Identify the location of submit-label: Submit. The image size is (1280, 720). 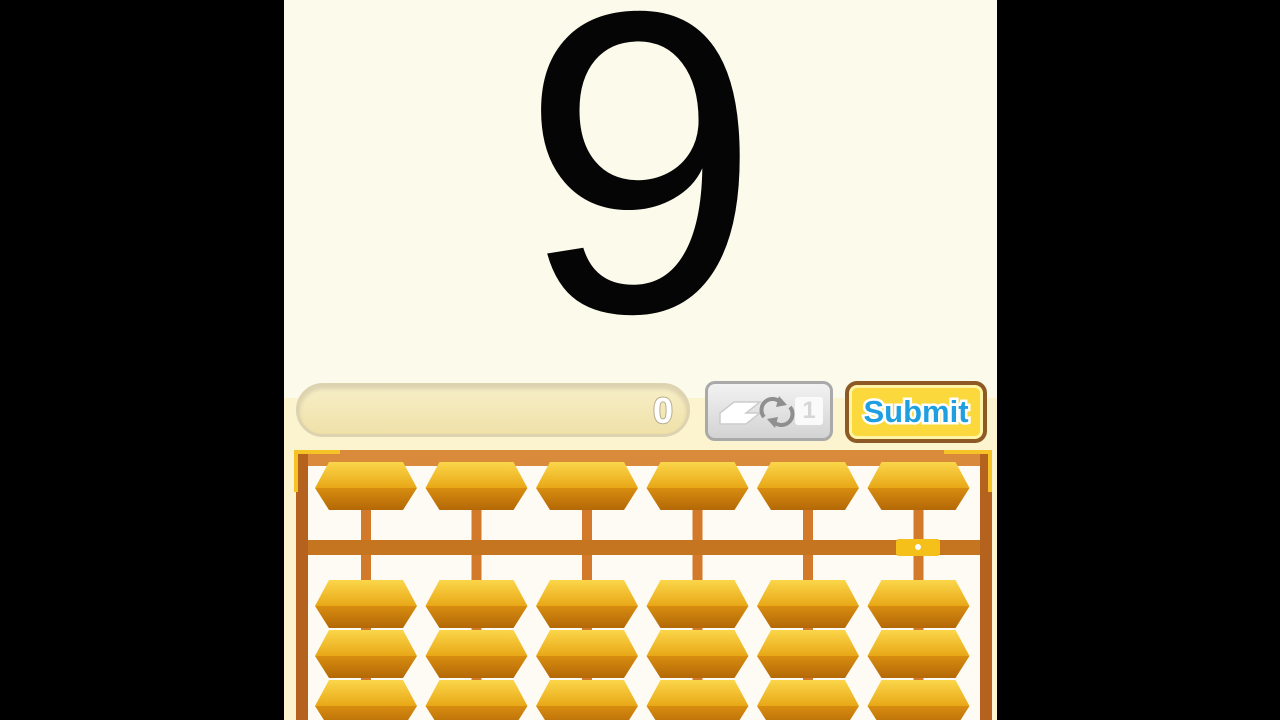
(916, 412).